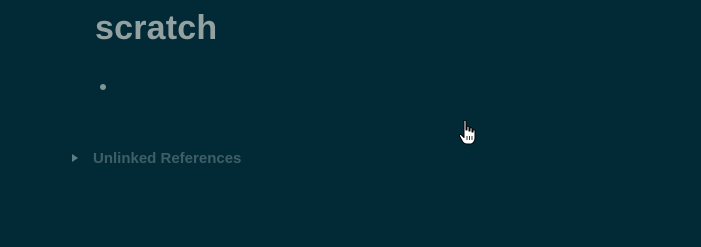  I want to click on empty-block, so click(192, 87).